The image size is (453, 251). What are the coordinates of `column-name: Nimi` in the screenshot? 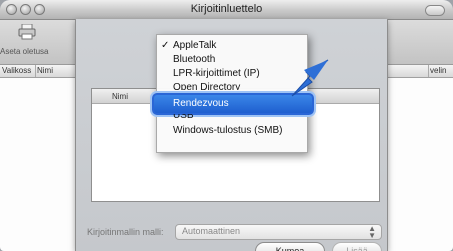 It's located at (45, 70).